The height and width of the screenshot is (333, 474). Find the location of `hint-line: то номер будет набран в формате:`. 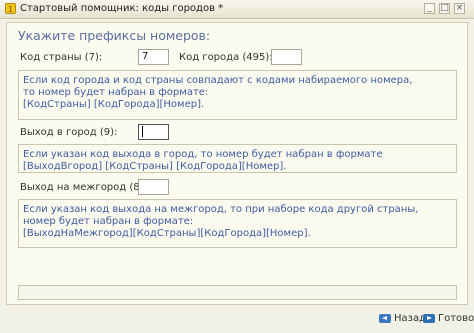

hint-line: то номер будет набран в формате: is located at coordinates (116, 92).